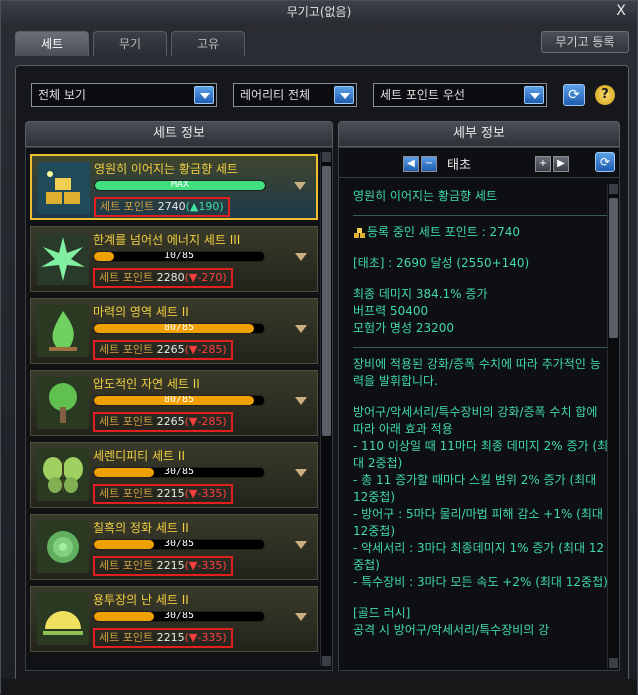 Image resolution: width=638 pixels, height=695 pixels. What do you see at coordinates (174, 403) in the screenshot?
I see `set-list-item: 압도적인 자연 세트 II 80/85 세트 포인트 2265(▼-285)` at bounding box center [174, 403].